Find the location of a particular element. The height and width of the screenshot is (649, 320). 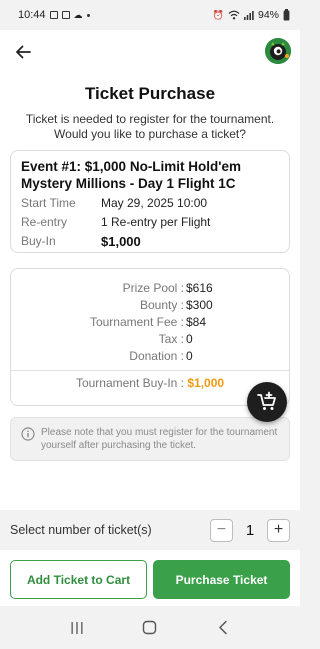

fee-row-bounty: Bounty : $300 is located at coordinates (150, 304).